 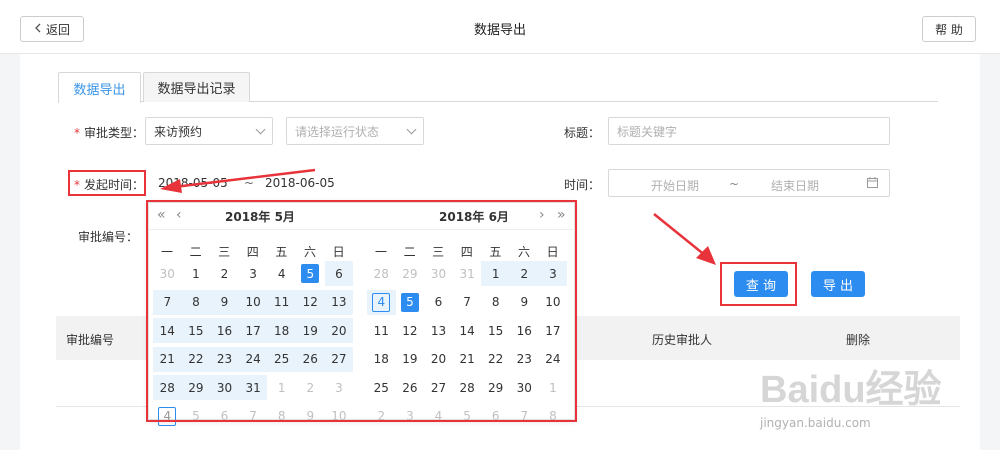 What do you see at coordinates (99, 87) in the screenshot?
I see `tab-data-export: 数据导出` at bounding box center [99, 87].